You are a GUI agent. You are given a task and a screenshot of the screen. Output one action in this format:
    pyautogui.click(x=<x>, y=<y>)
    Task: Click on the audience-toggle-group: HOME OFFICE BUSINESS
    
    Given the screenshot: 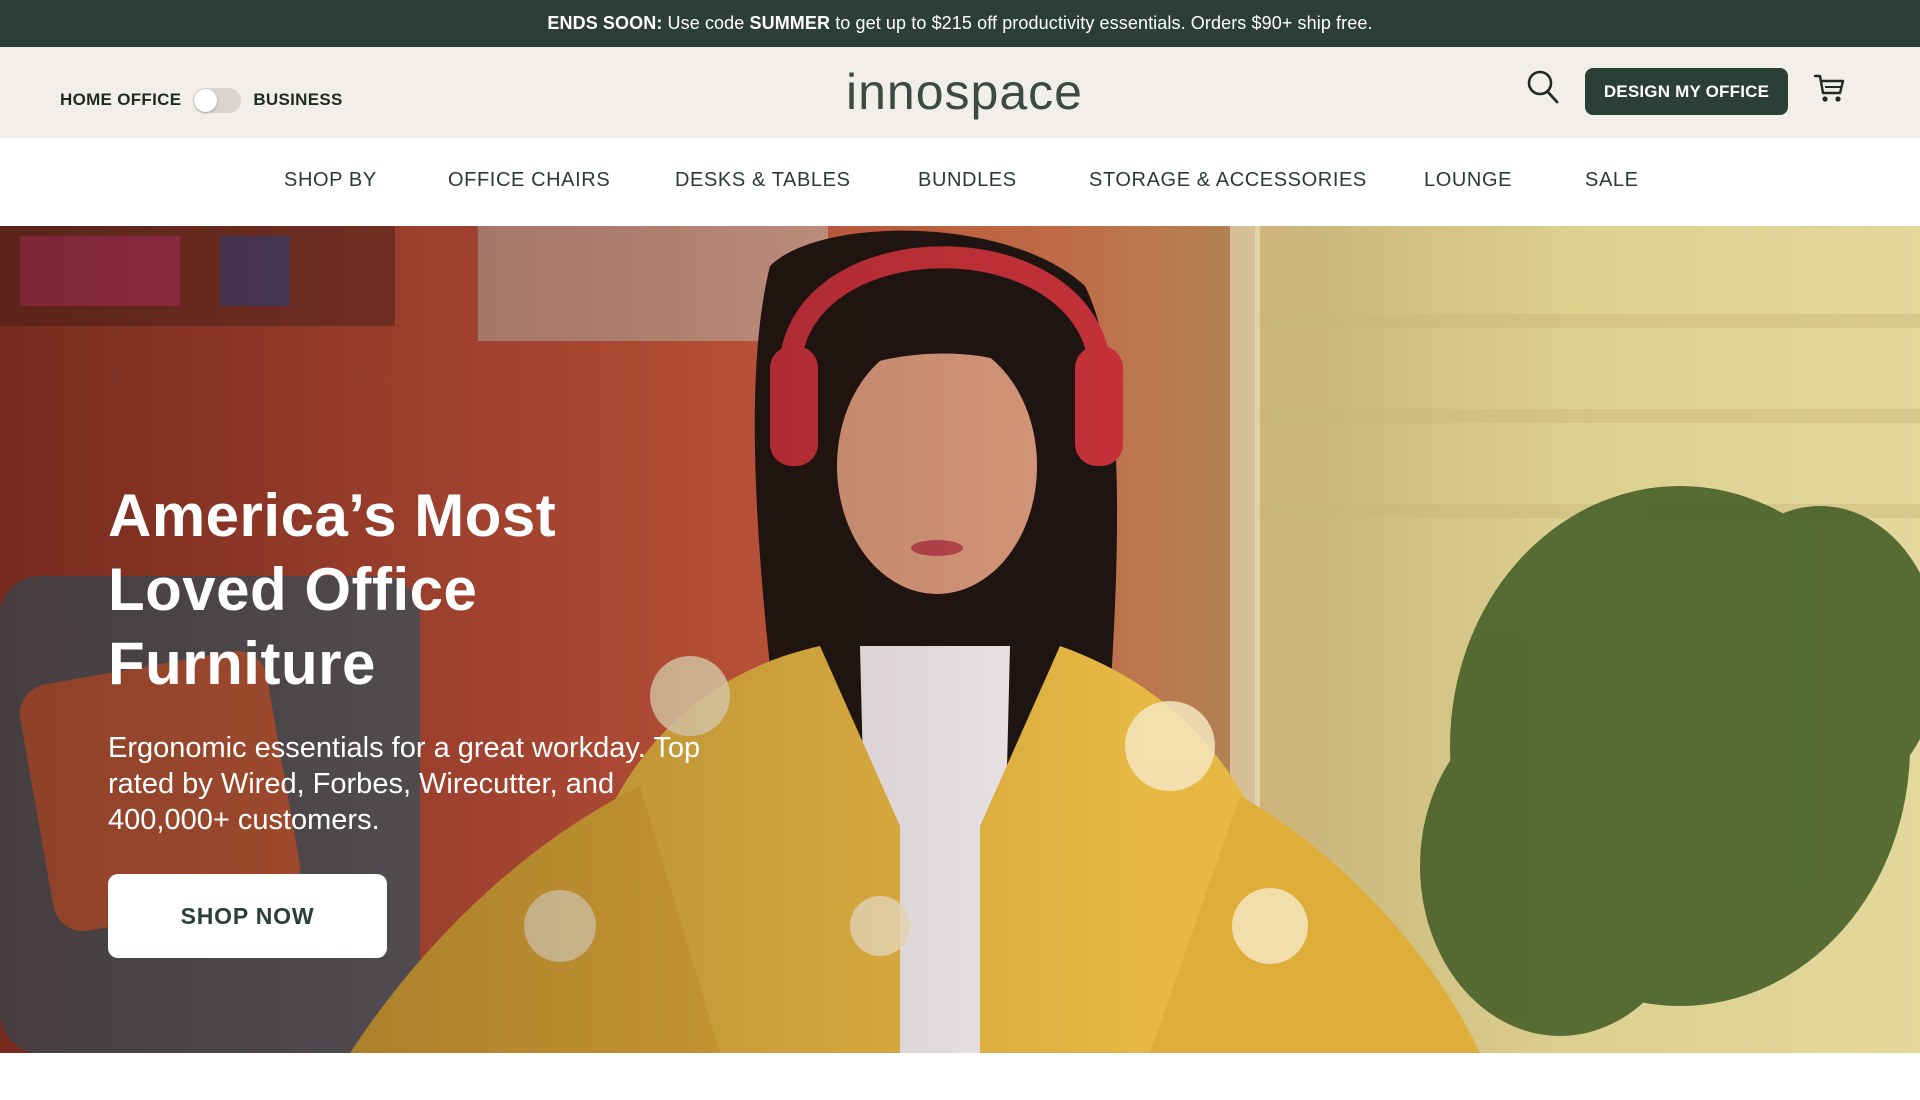 What is the action you would take?
    pyautogui.click(x=201, y=100)
    